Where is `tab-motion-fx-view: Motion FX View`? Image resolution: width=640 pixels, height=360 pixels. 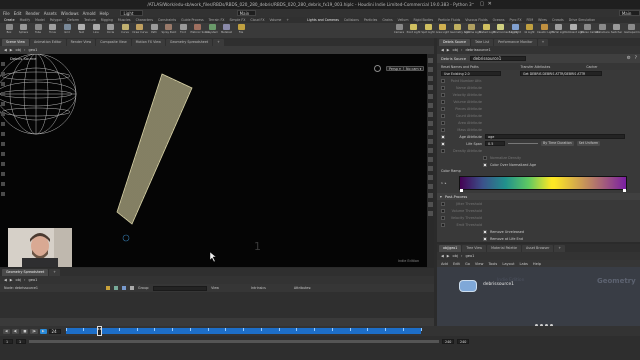
tab-motion-fx-view: Motion FX View is located at coordinates (148, 42).